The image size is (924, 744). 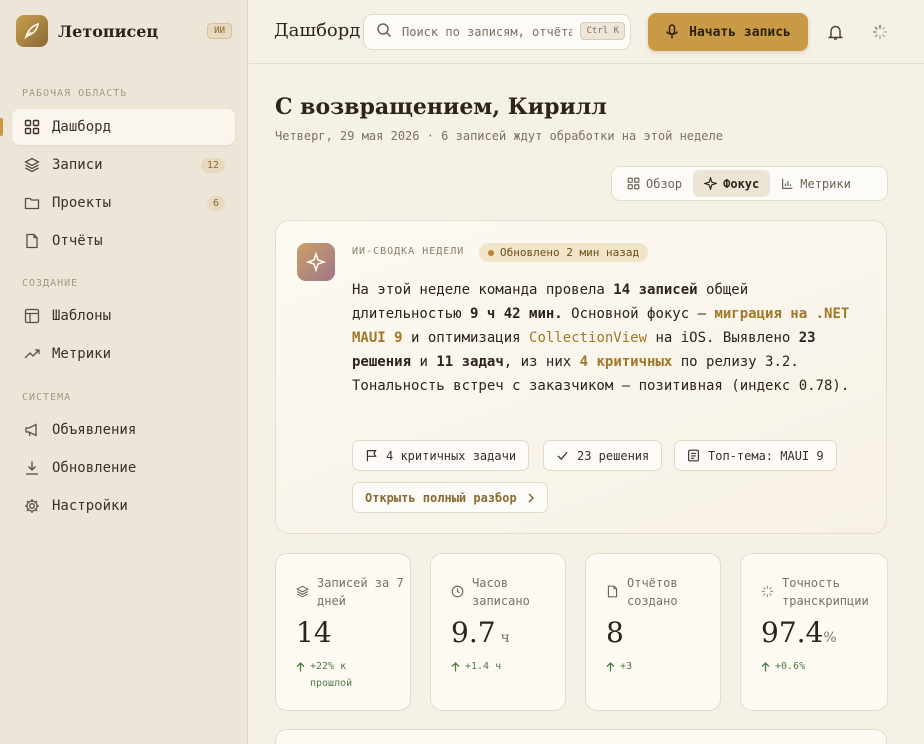 I want to click on summary-highlight-critical: 4 критичных, so click(x=626, y=362).